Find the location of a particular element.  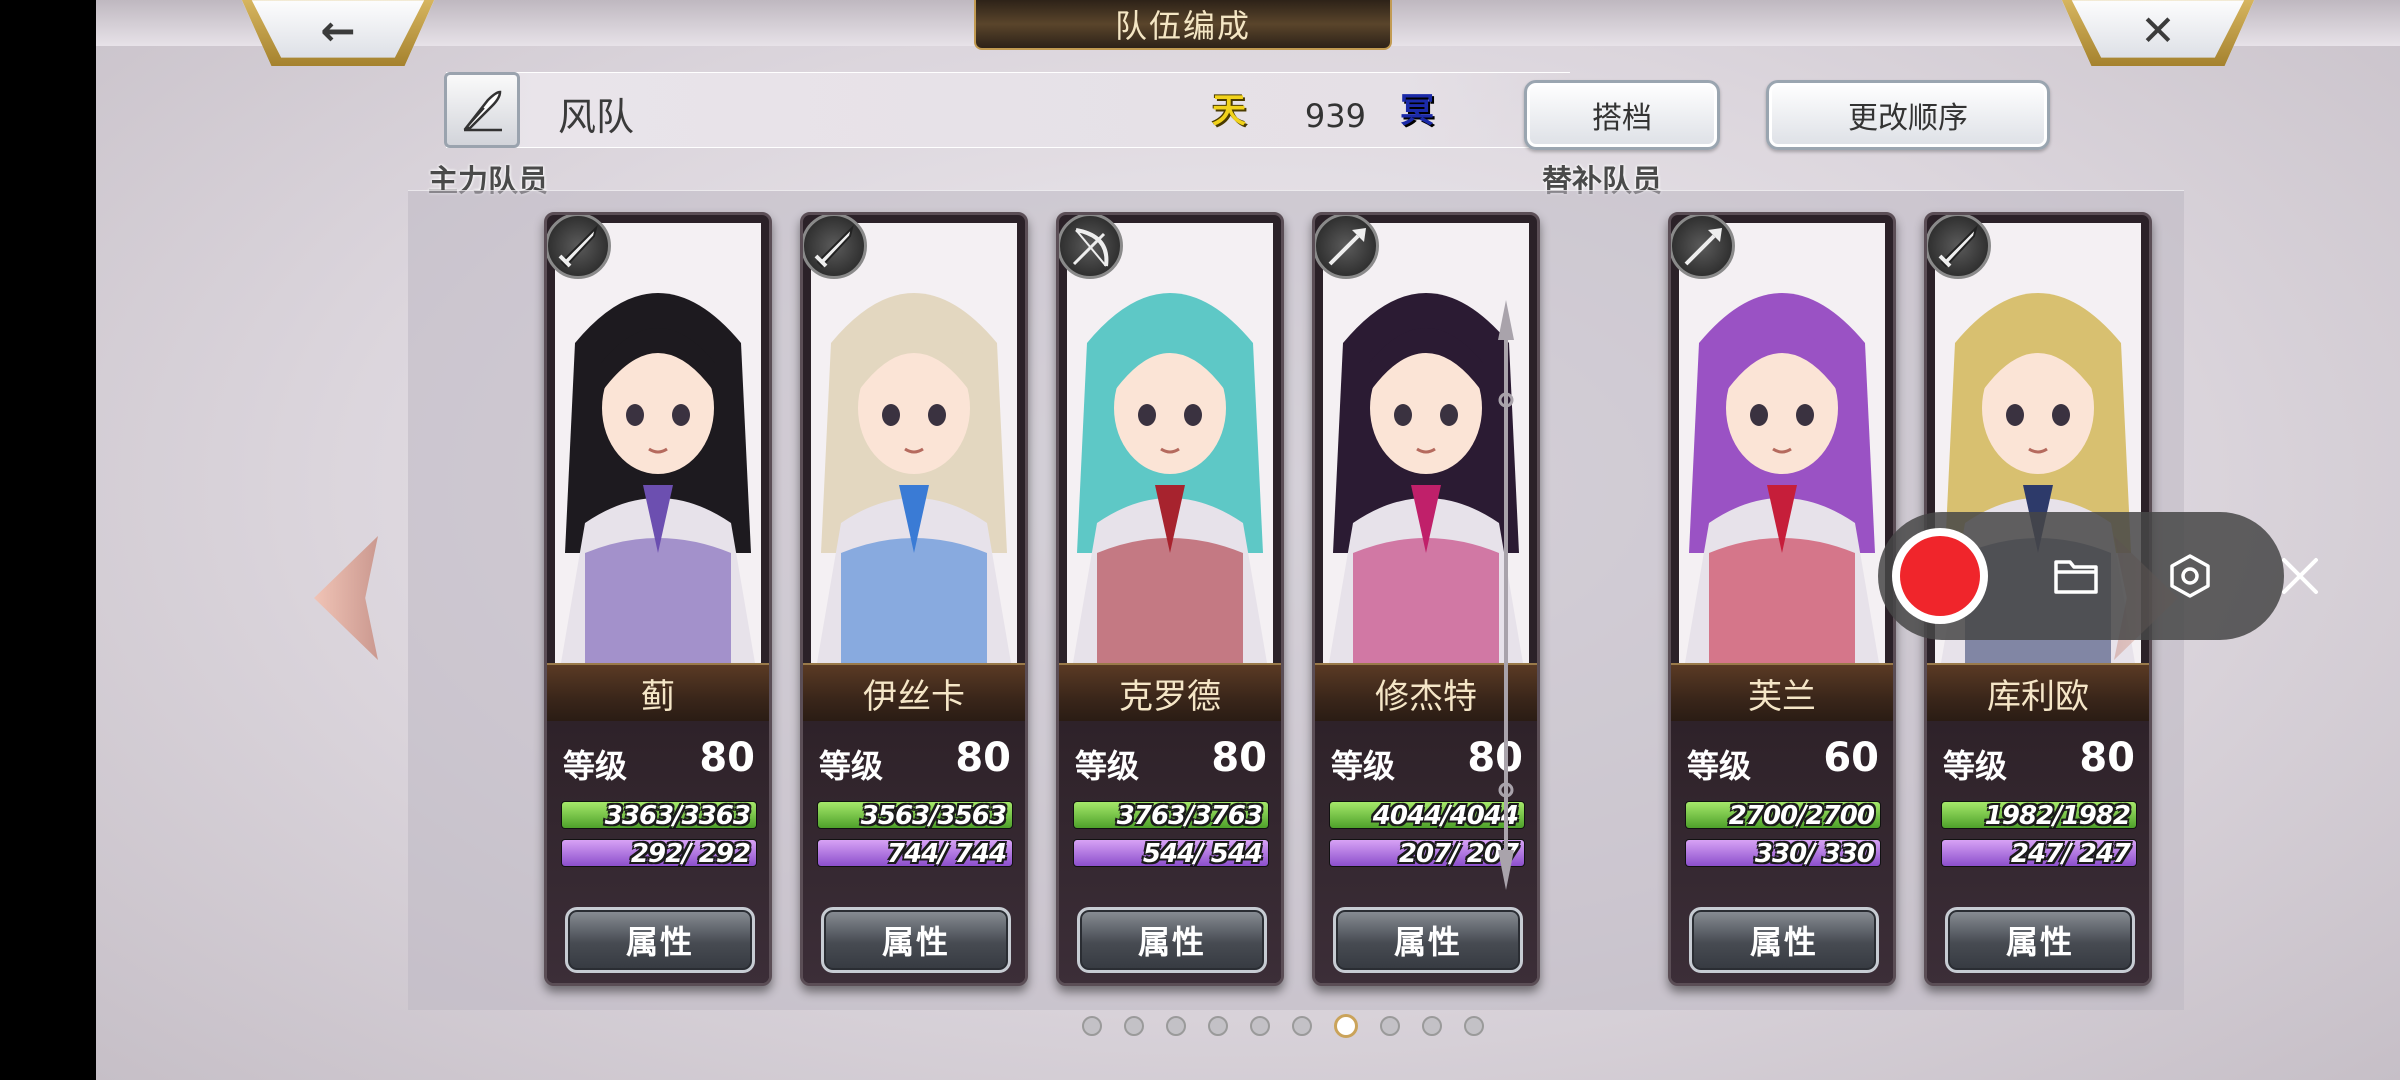

back-arrow-icon: ← is located at coordinates (338, 30).